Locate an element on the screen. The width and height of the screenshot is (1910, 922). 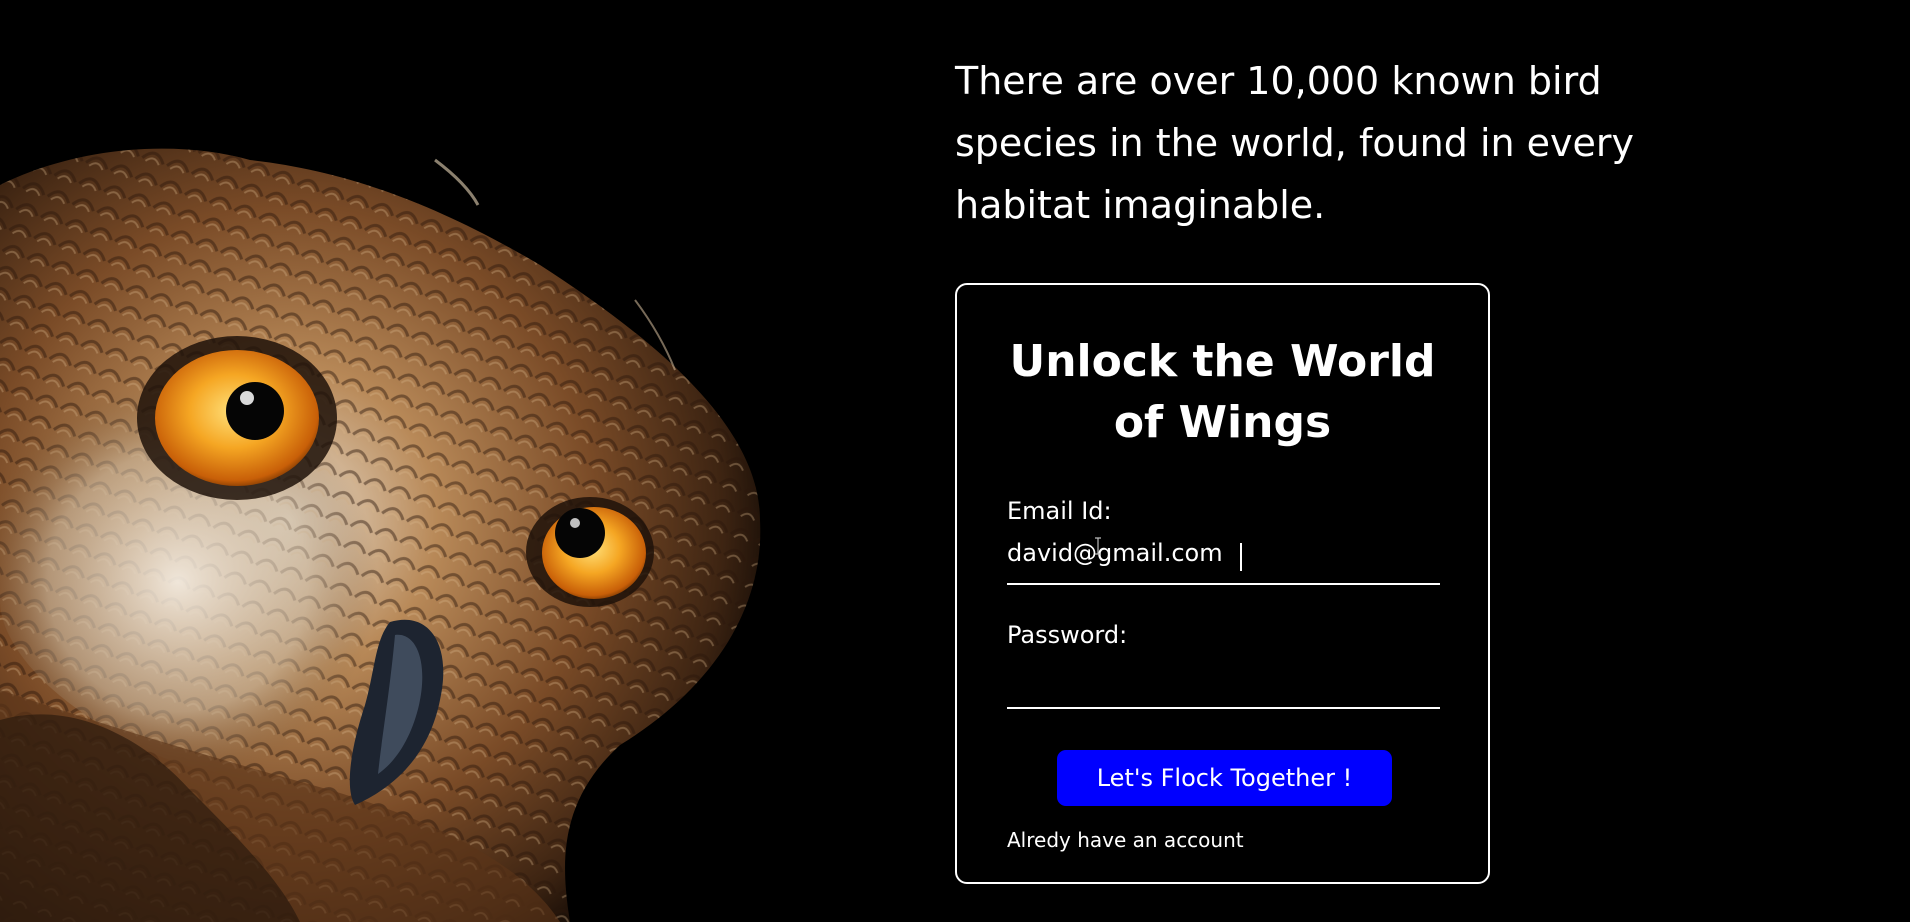
submit-button: Let's Flock Together ! is located at coordinates (1224, 778).